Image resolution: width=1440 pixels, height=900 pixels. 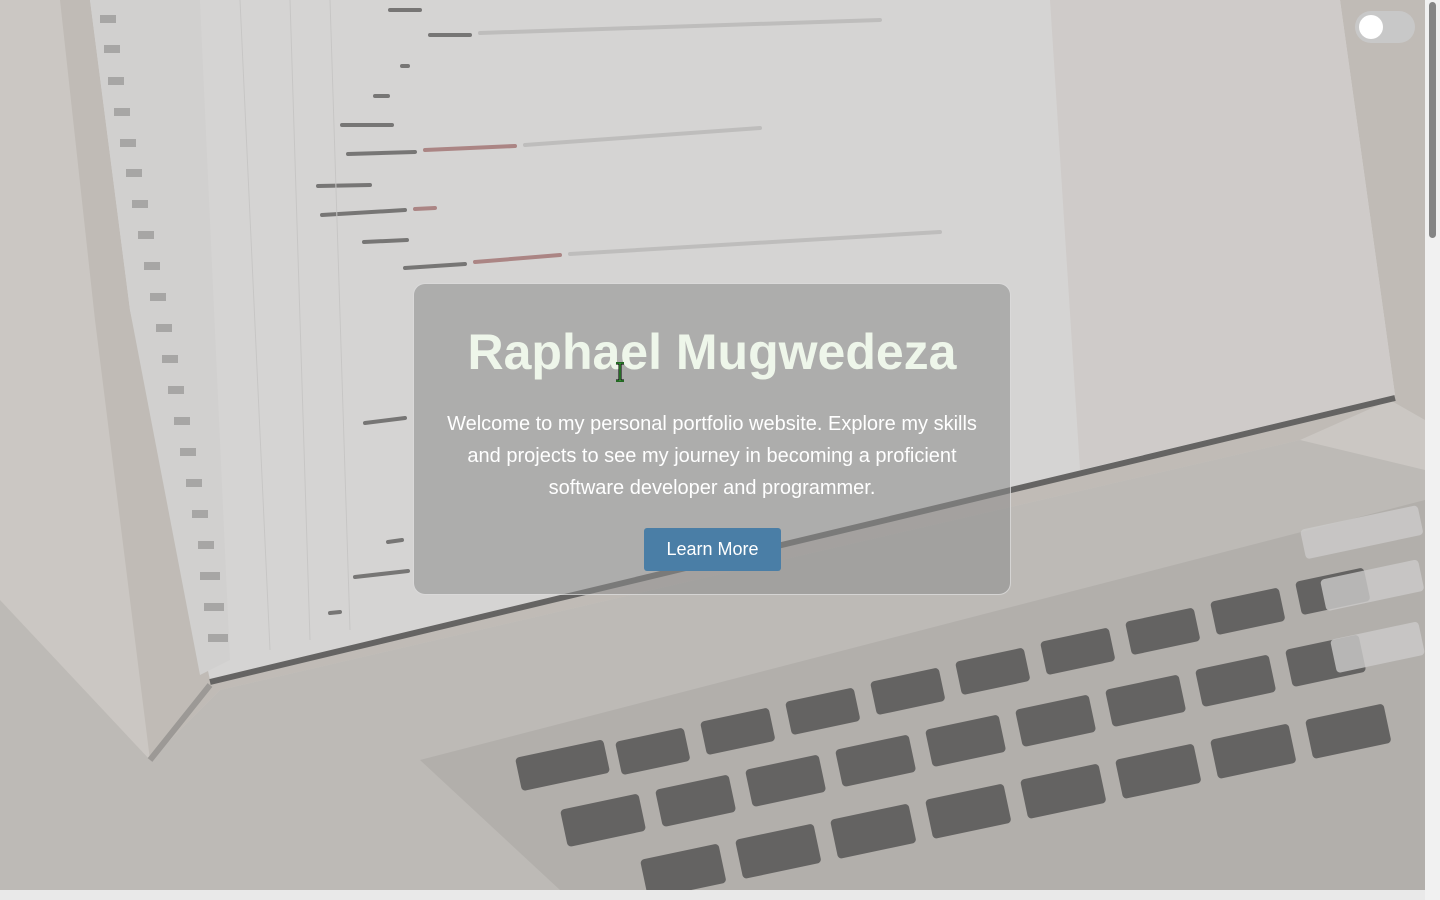 I want to click on theme-toggle-switch, so click(x=1385, y=27).